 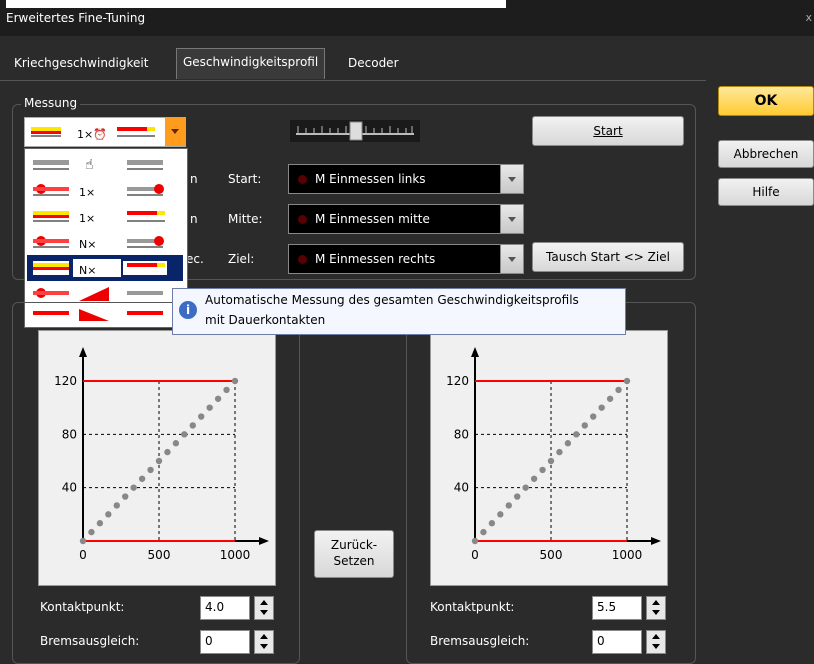 I want to click on ziel-select: M Einmessen rechts, so click(x=406, y=259).